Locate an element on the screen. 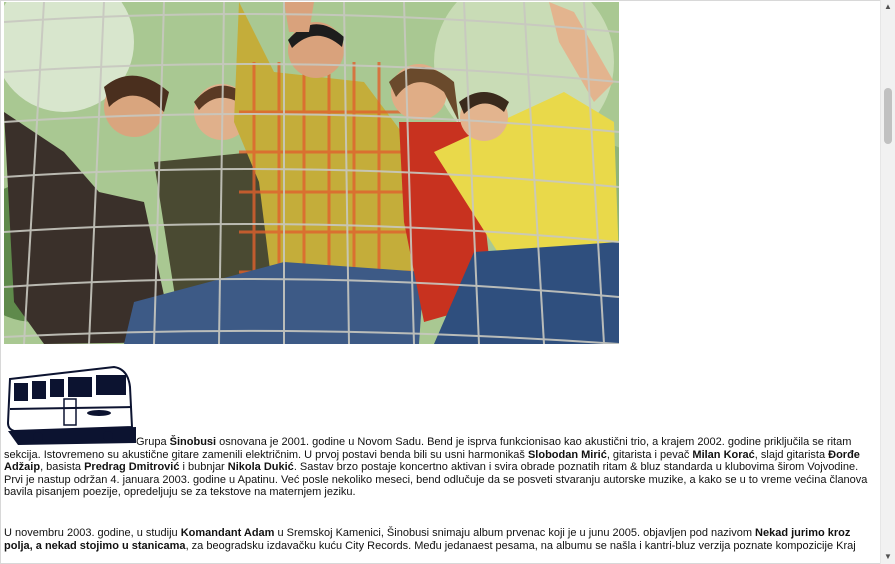  bold-name: Šinobusi is located at coordinates (193, 442).